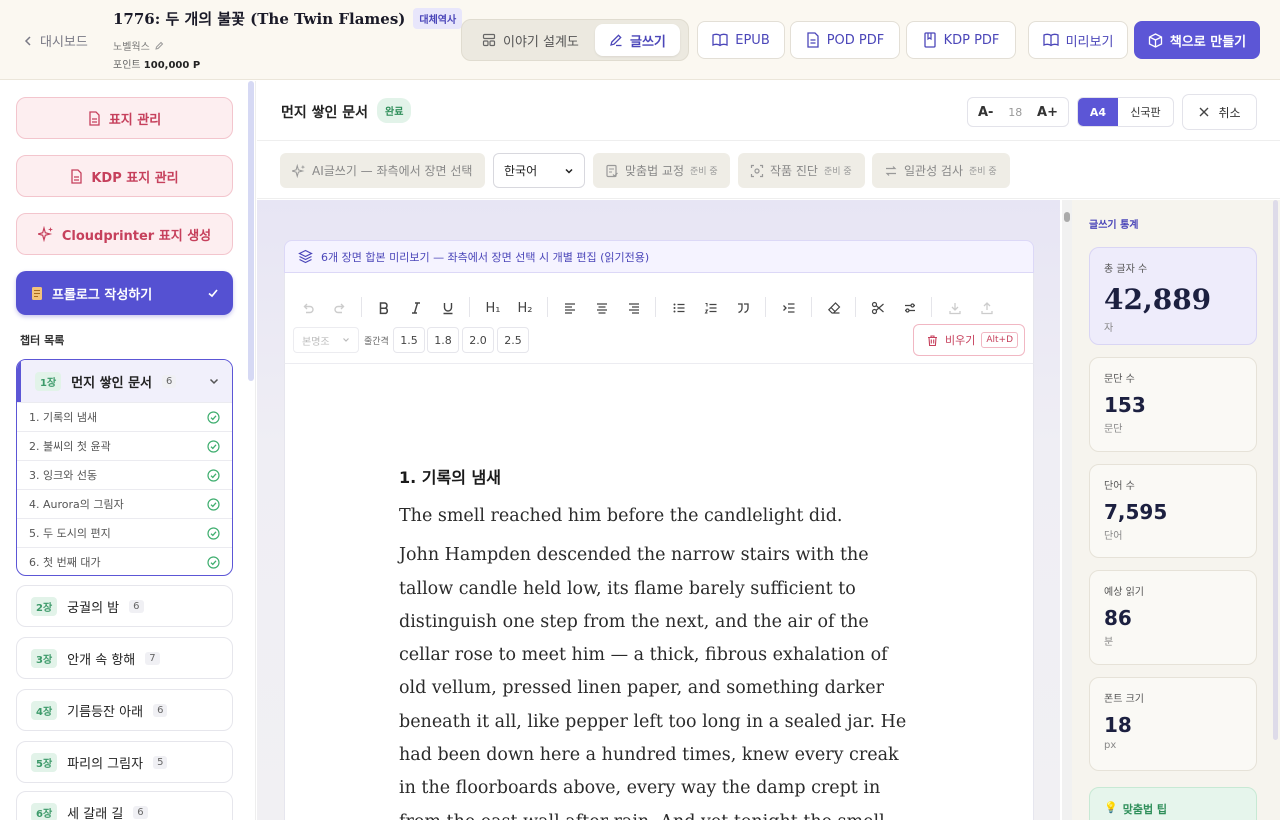 This screenshot has width=1280, height=820. What do you see at coordinates (1173, 724) in the screenshot?
I see `stat-font-size: 폰트 크기 18 px` at bounding box center [1173, 724].